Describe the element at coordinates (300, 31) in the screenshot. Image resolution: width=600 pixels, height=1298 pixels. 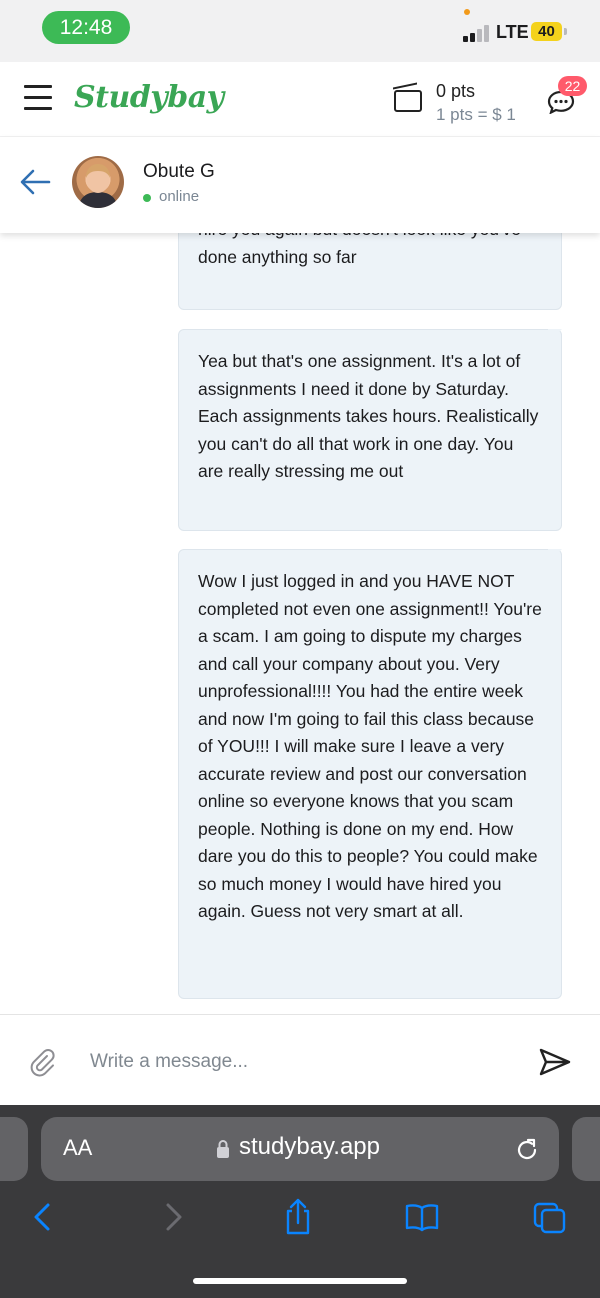
I see `status-bar: 12:48 LTE 40` at that location.